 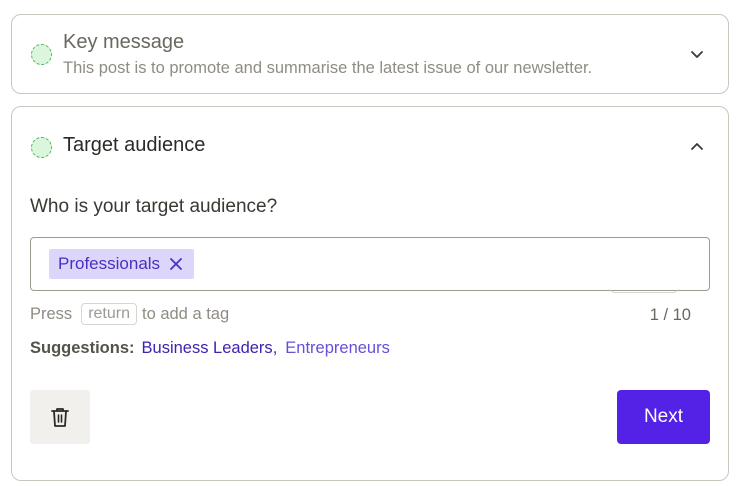 I want to click on hint-prefix: Press, so click(x=51, y=313).